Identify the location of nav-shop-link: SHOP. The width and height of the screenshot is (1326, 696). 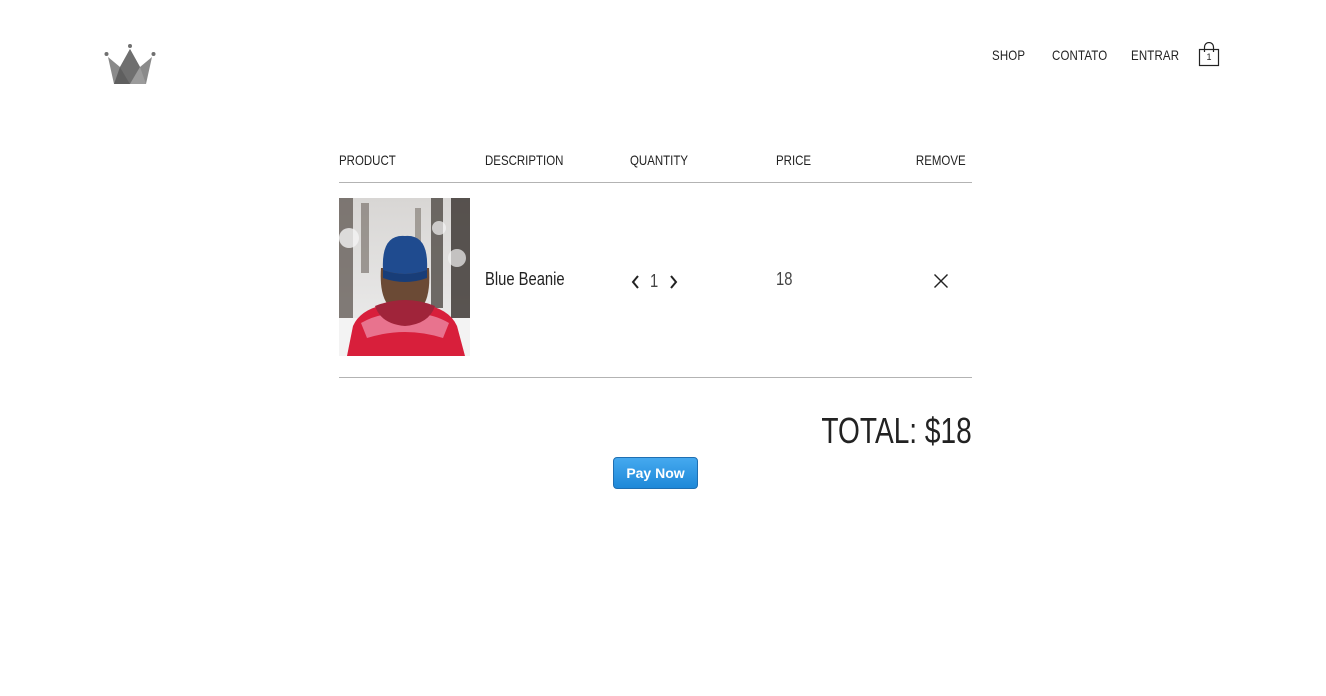
(1008, 55).